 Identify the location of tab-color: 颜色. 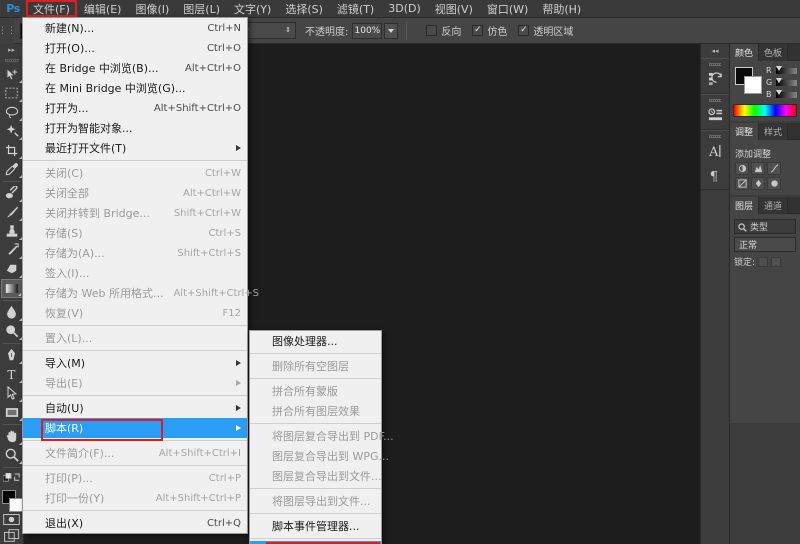
(745, 52).